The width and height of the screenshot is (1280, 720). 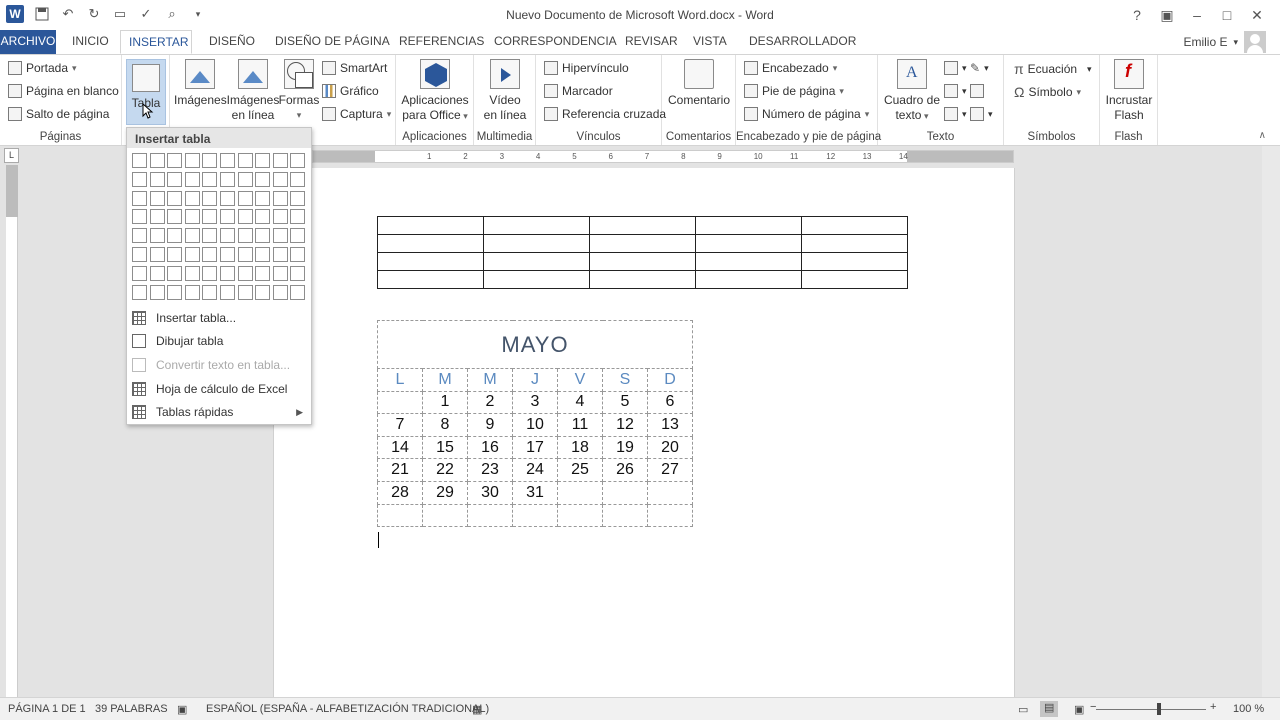 What do you see at coordinates (232, 42) in the screenshot?
I see `tab-diseno: DISEÑO` at bounding box center [232, 42].